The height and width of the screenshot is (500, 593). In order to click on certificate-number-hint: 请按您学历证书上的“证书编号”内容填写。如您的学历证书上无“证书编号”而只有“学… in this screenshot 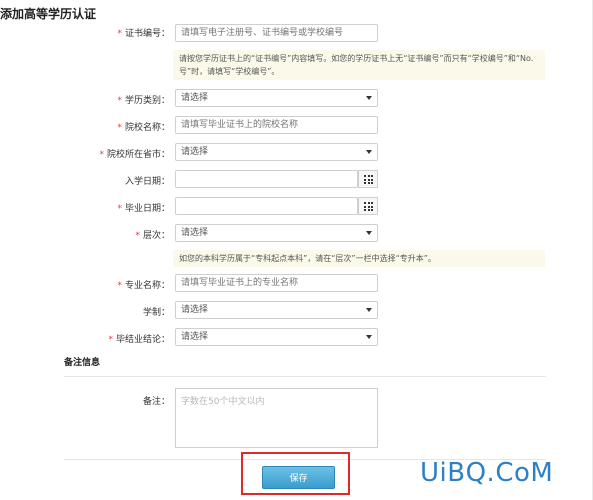, I will do `click(359, 65)`.